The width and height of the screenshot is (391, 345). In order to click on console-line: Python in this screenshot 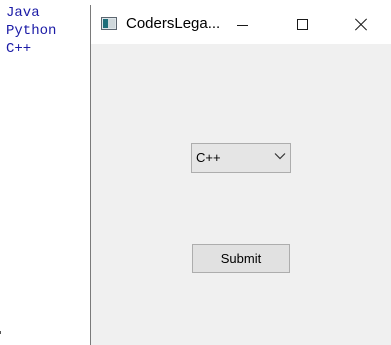, I will do `click(31, 31)`.